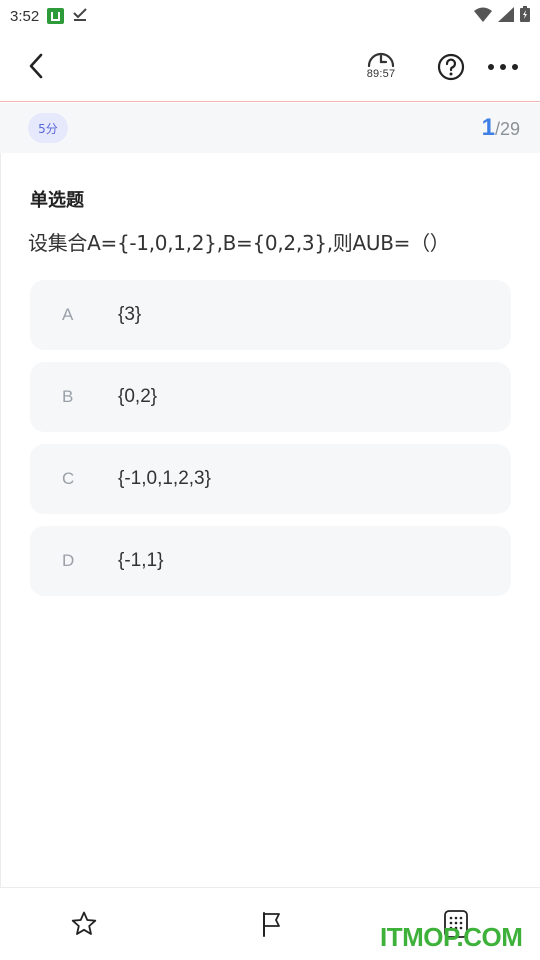 This screenshot has width=540, height=960. What do you see at coordinates (48, 128) in the screenshot?
I see `score-badge: 5分` at bounding box center [48, 128].